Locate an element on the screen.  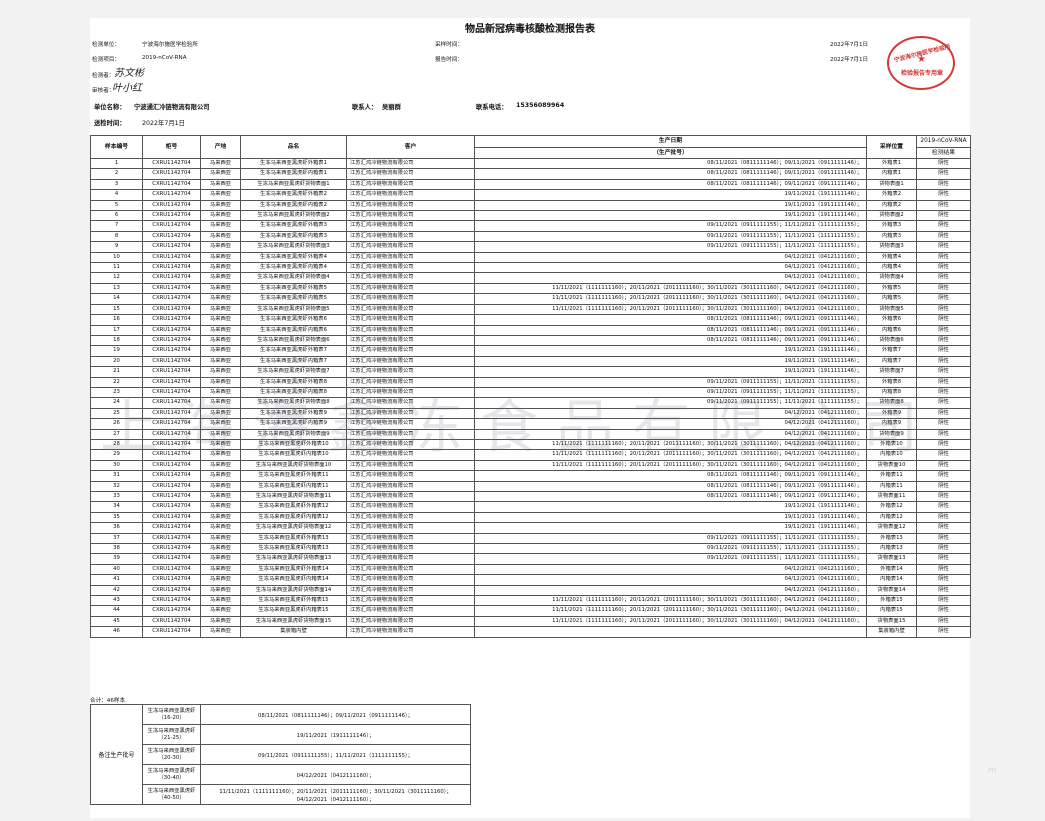
sample-position-cell: 外箱表11 is located at coordinates (891, 476).